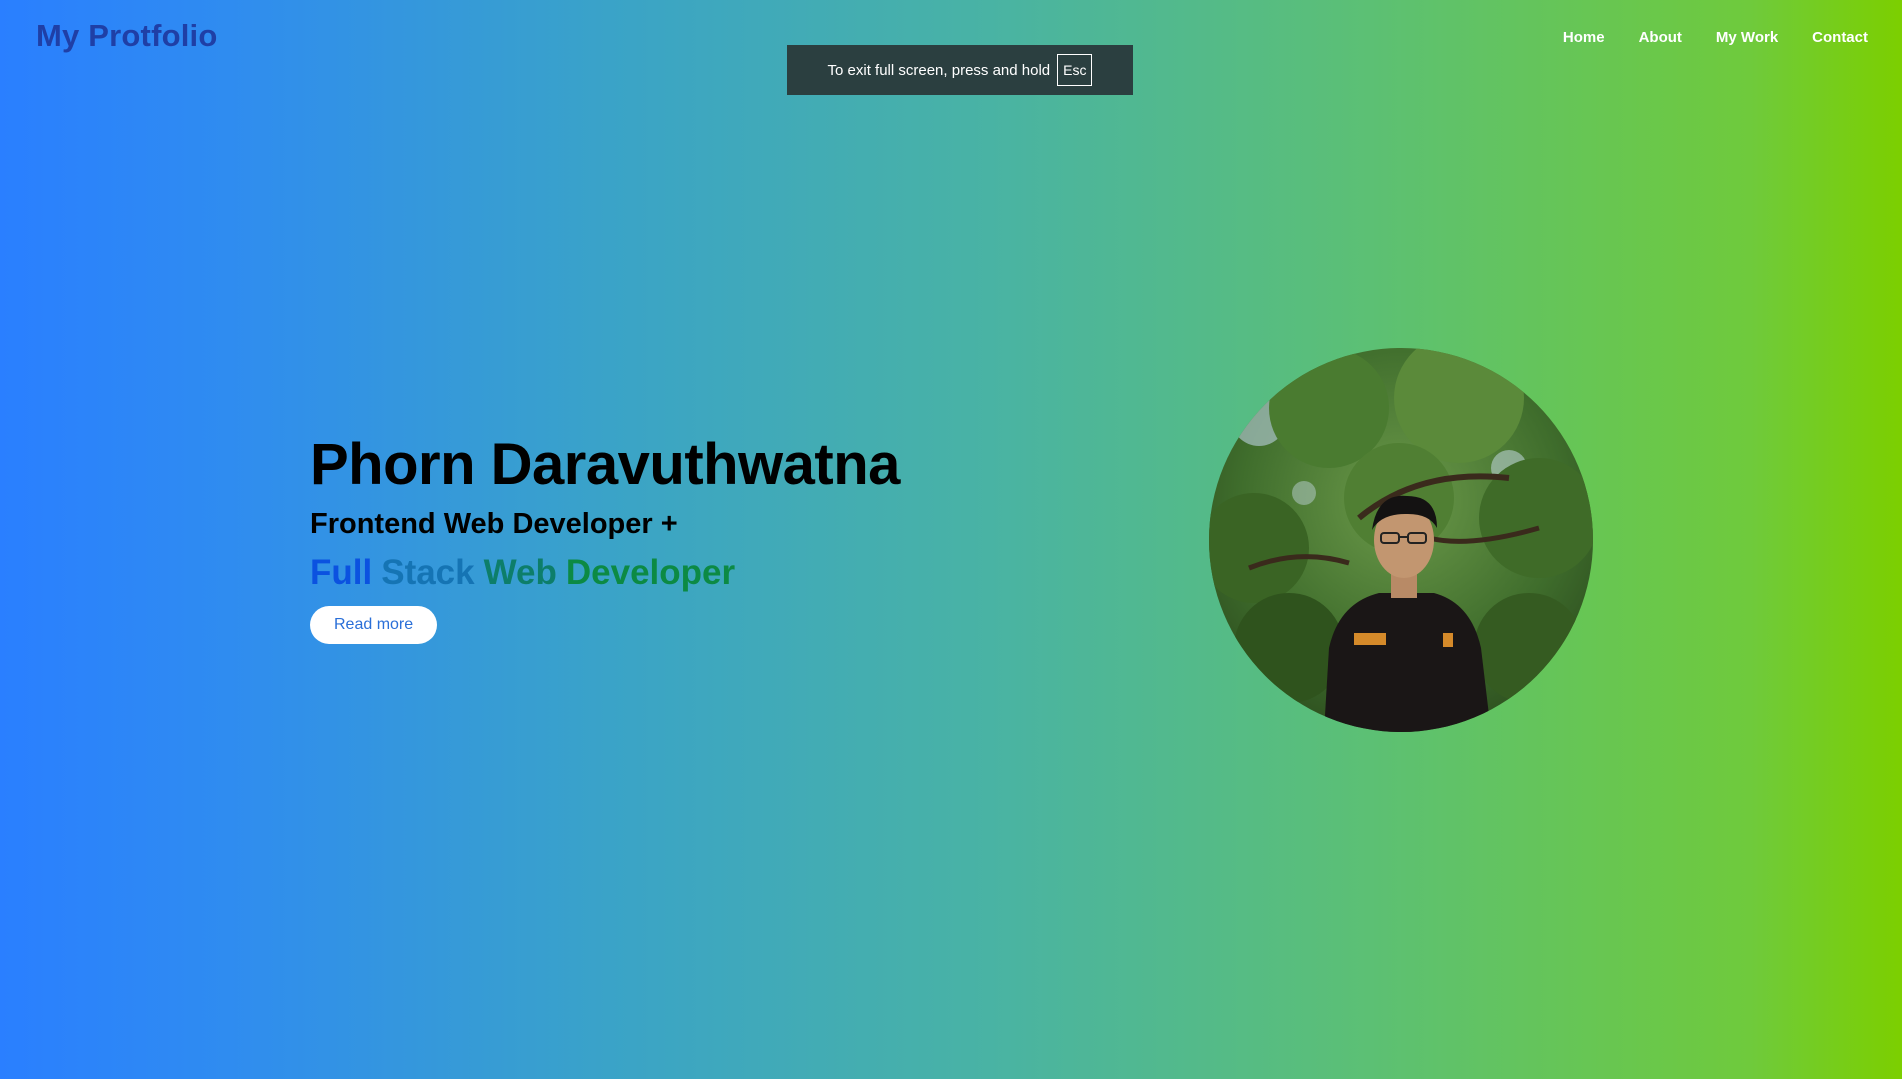 This screenshot has height=1079, width=1902. Describe the element at coordinates (650, 572) in the screenshot. I see `stack-word-developer: Developer` at that location.